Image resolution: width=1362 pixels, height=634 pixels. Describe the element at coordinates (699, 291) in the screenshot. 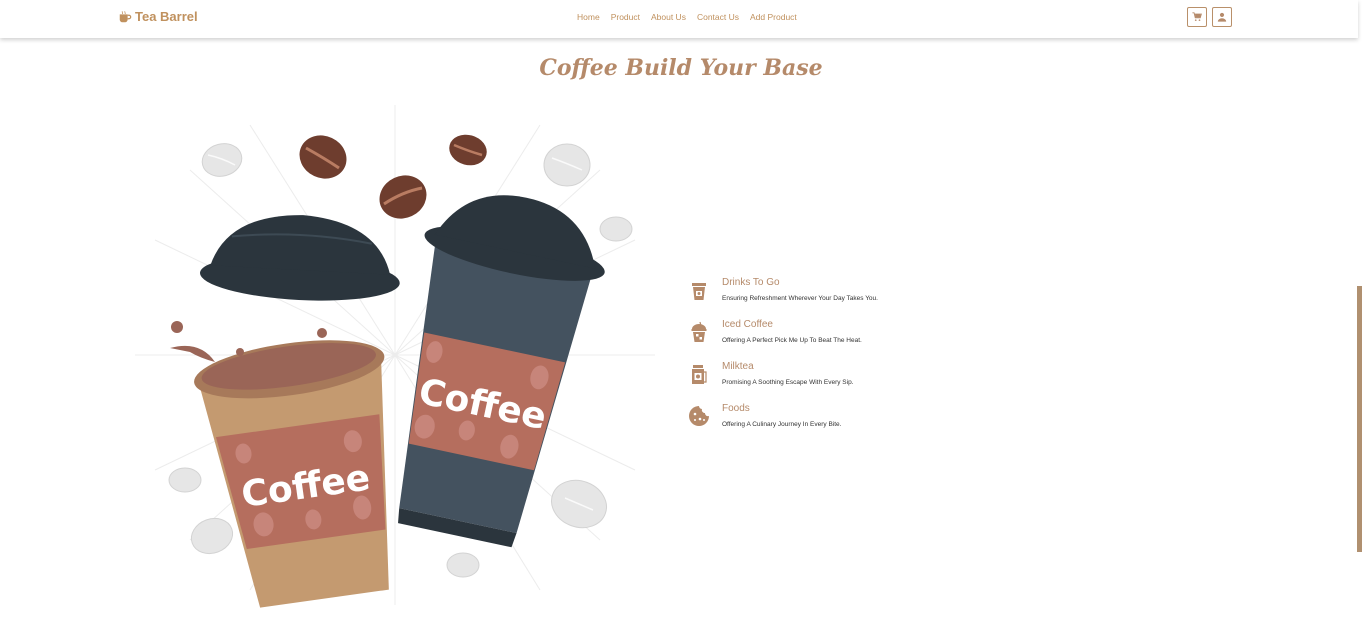

I see `to-go-cup-icon` at that location.